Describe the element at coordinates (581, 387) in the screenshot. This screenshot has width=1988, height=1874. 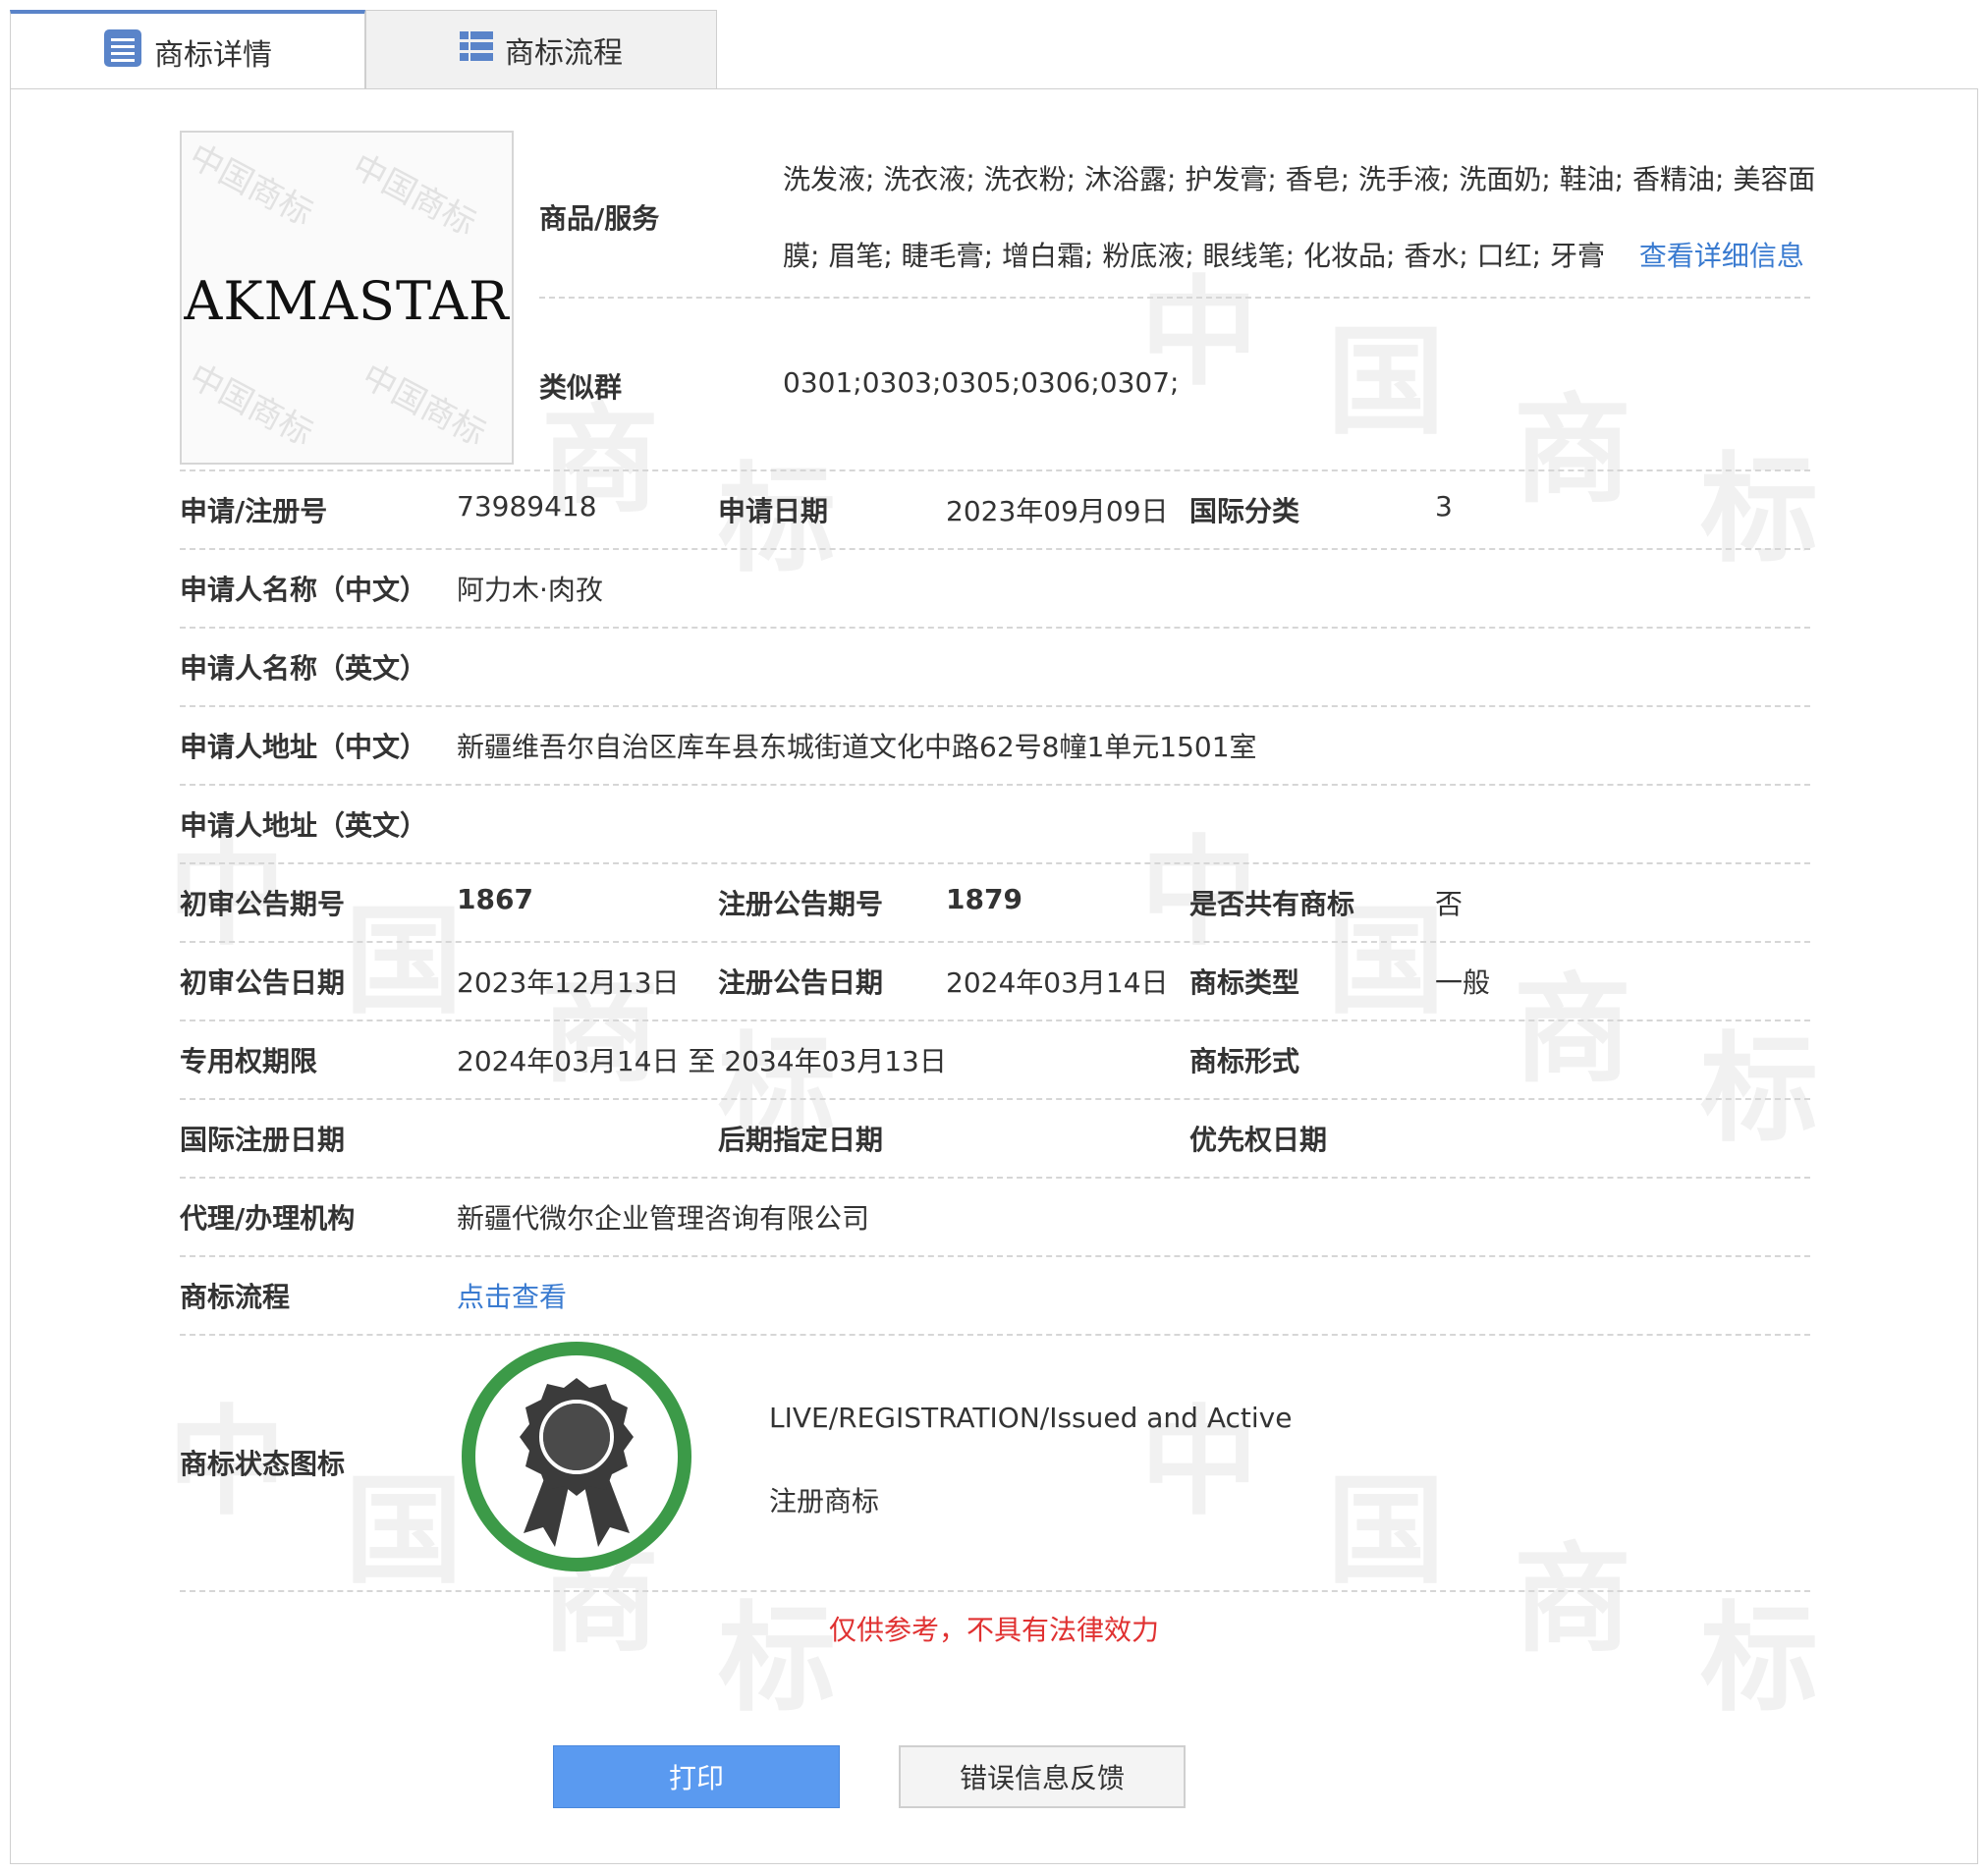
I see `similar-group-label: 类似群` at that location.